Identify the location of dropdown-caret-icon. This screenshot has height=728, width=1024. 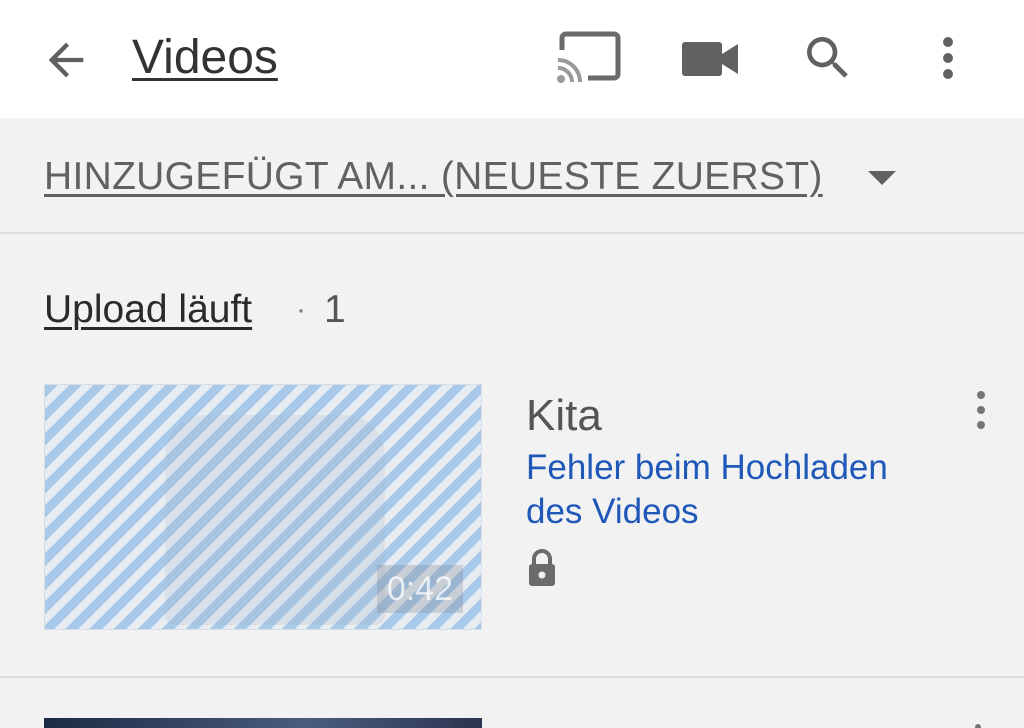
(882, 178).